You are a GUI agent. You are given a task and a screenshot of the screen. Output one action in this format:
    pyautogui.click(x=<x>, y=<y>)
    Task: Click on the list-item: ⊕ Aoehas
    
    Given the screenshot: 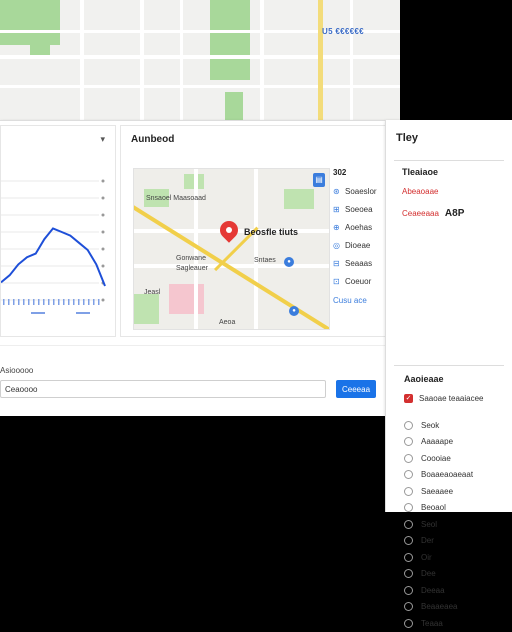 What is the action you would take?
    pyautogui.click(x=357, y=227)
    